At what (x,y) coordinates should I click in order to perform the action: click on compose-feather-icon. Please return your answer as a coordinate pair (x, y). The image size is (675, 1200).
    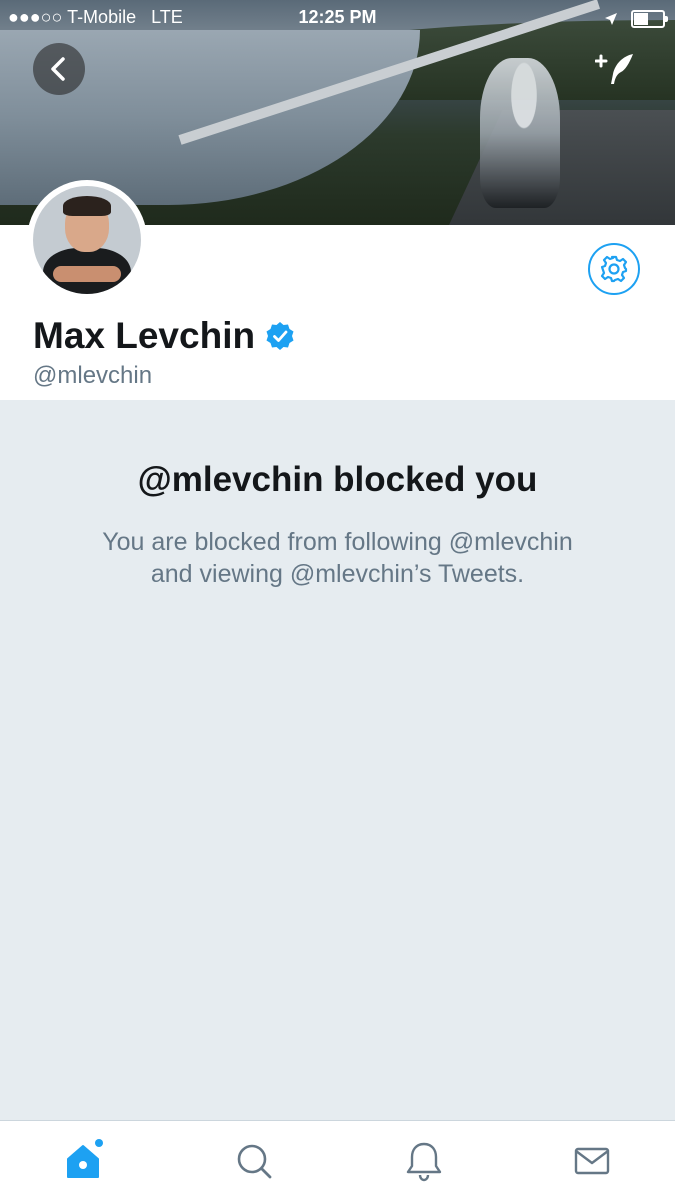
    Looking at the image, I should click on (613, 69).